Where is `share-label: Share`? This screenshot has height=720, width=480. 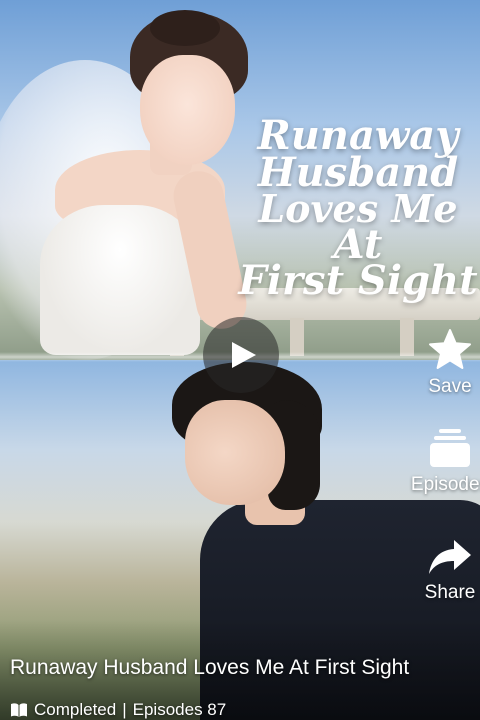 share-label: Share is located at coordinates (450, 592).